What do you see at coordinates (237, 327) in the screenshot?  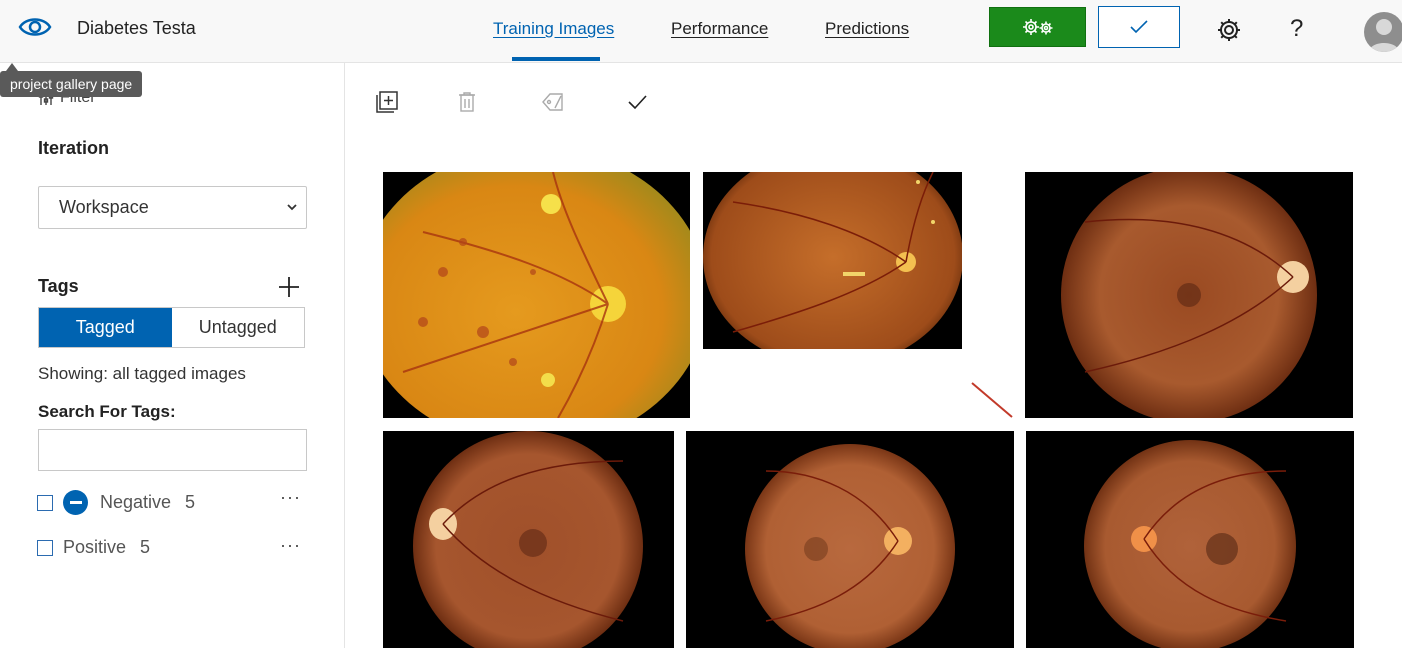 I see `untagged-tab: Untagged` at bounding box center [237, 327].